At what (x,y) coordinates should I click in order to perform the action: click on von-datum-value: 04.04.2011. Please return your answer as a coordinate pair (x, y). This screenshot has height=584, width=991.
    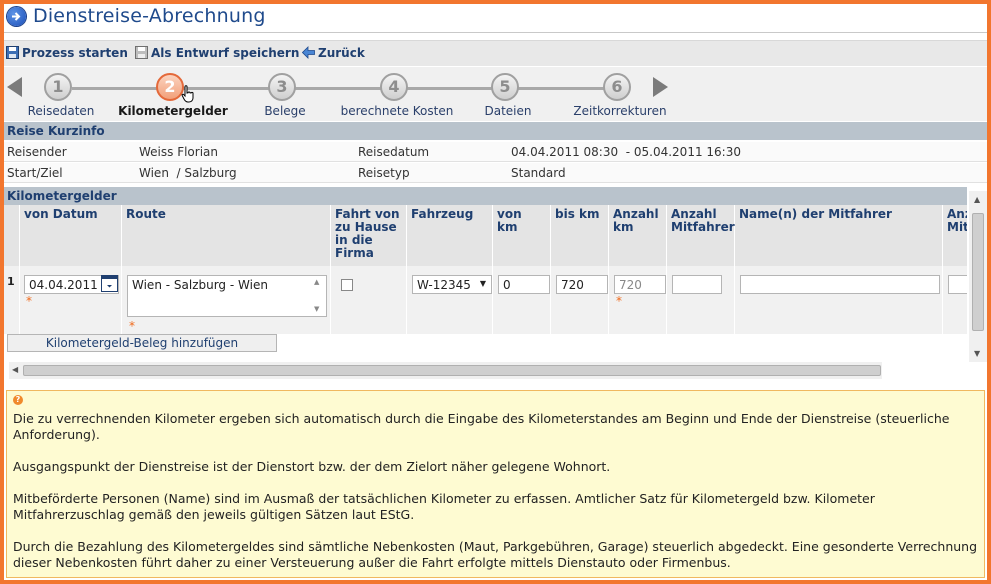
    Looking at the image, I should click on (63, 285).